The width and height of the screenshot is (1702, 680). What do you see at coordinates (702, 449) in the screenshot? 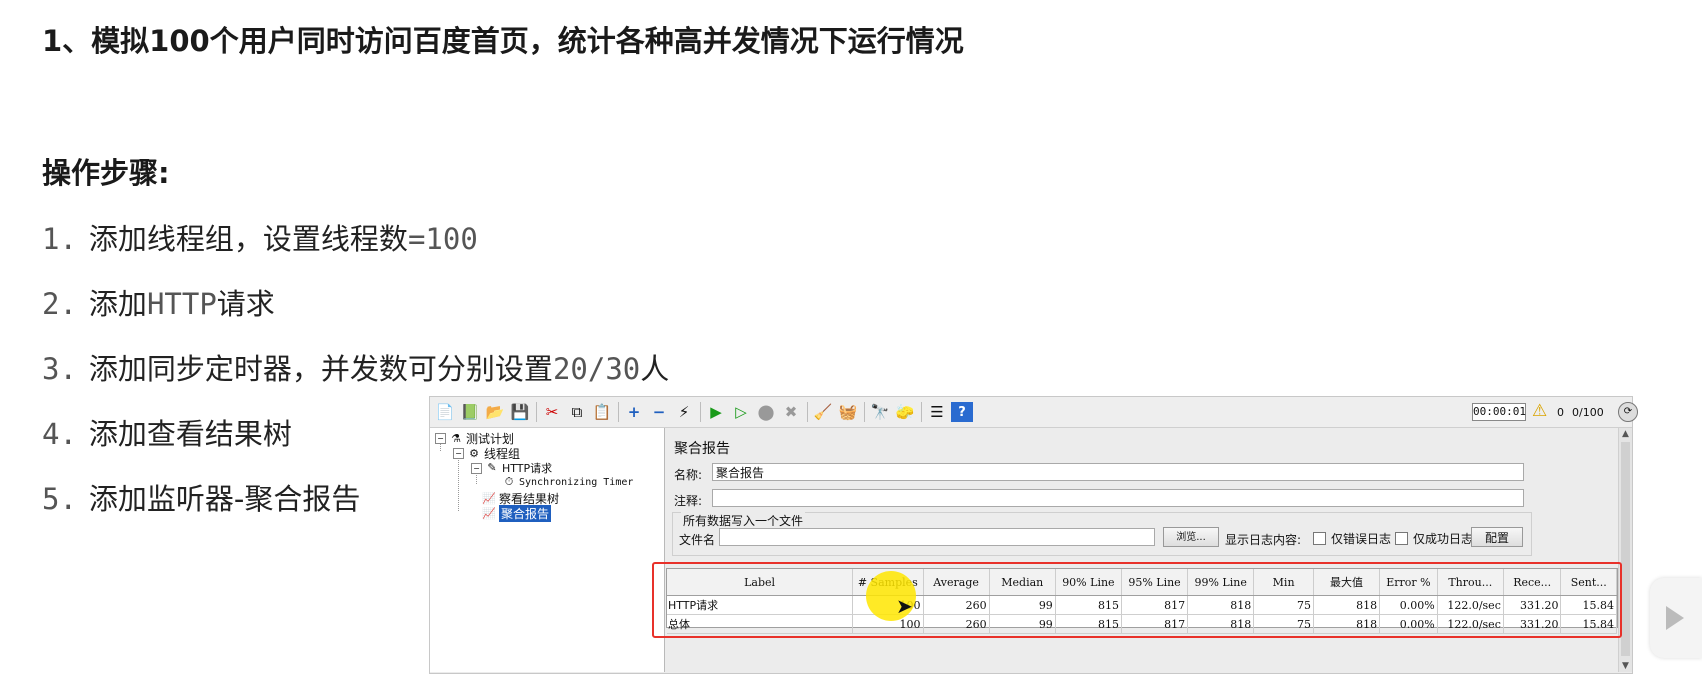
I see `panel-title: 聚合报告` at bounding box center [702, 449].